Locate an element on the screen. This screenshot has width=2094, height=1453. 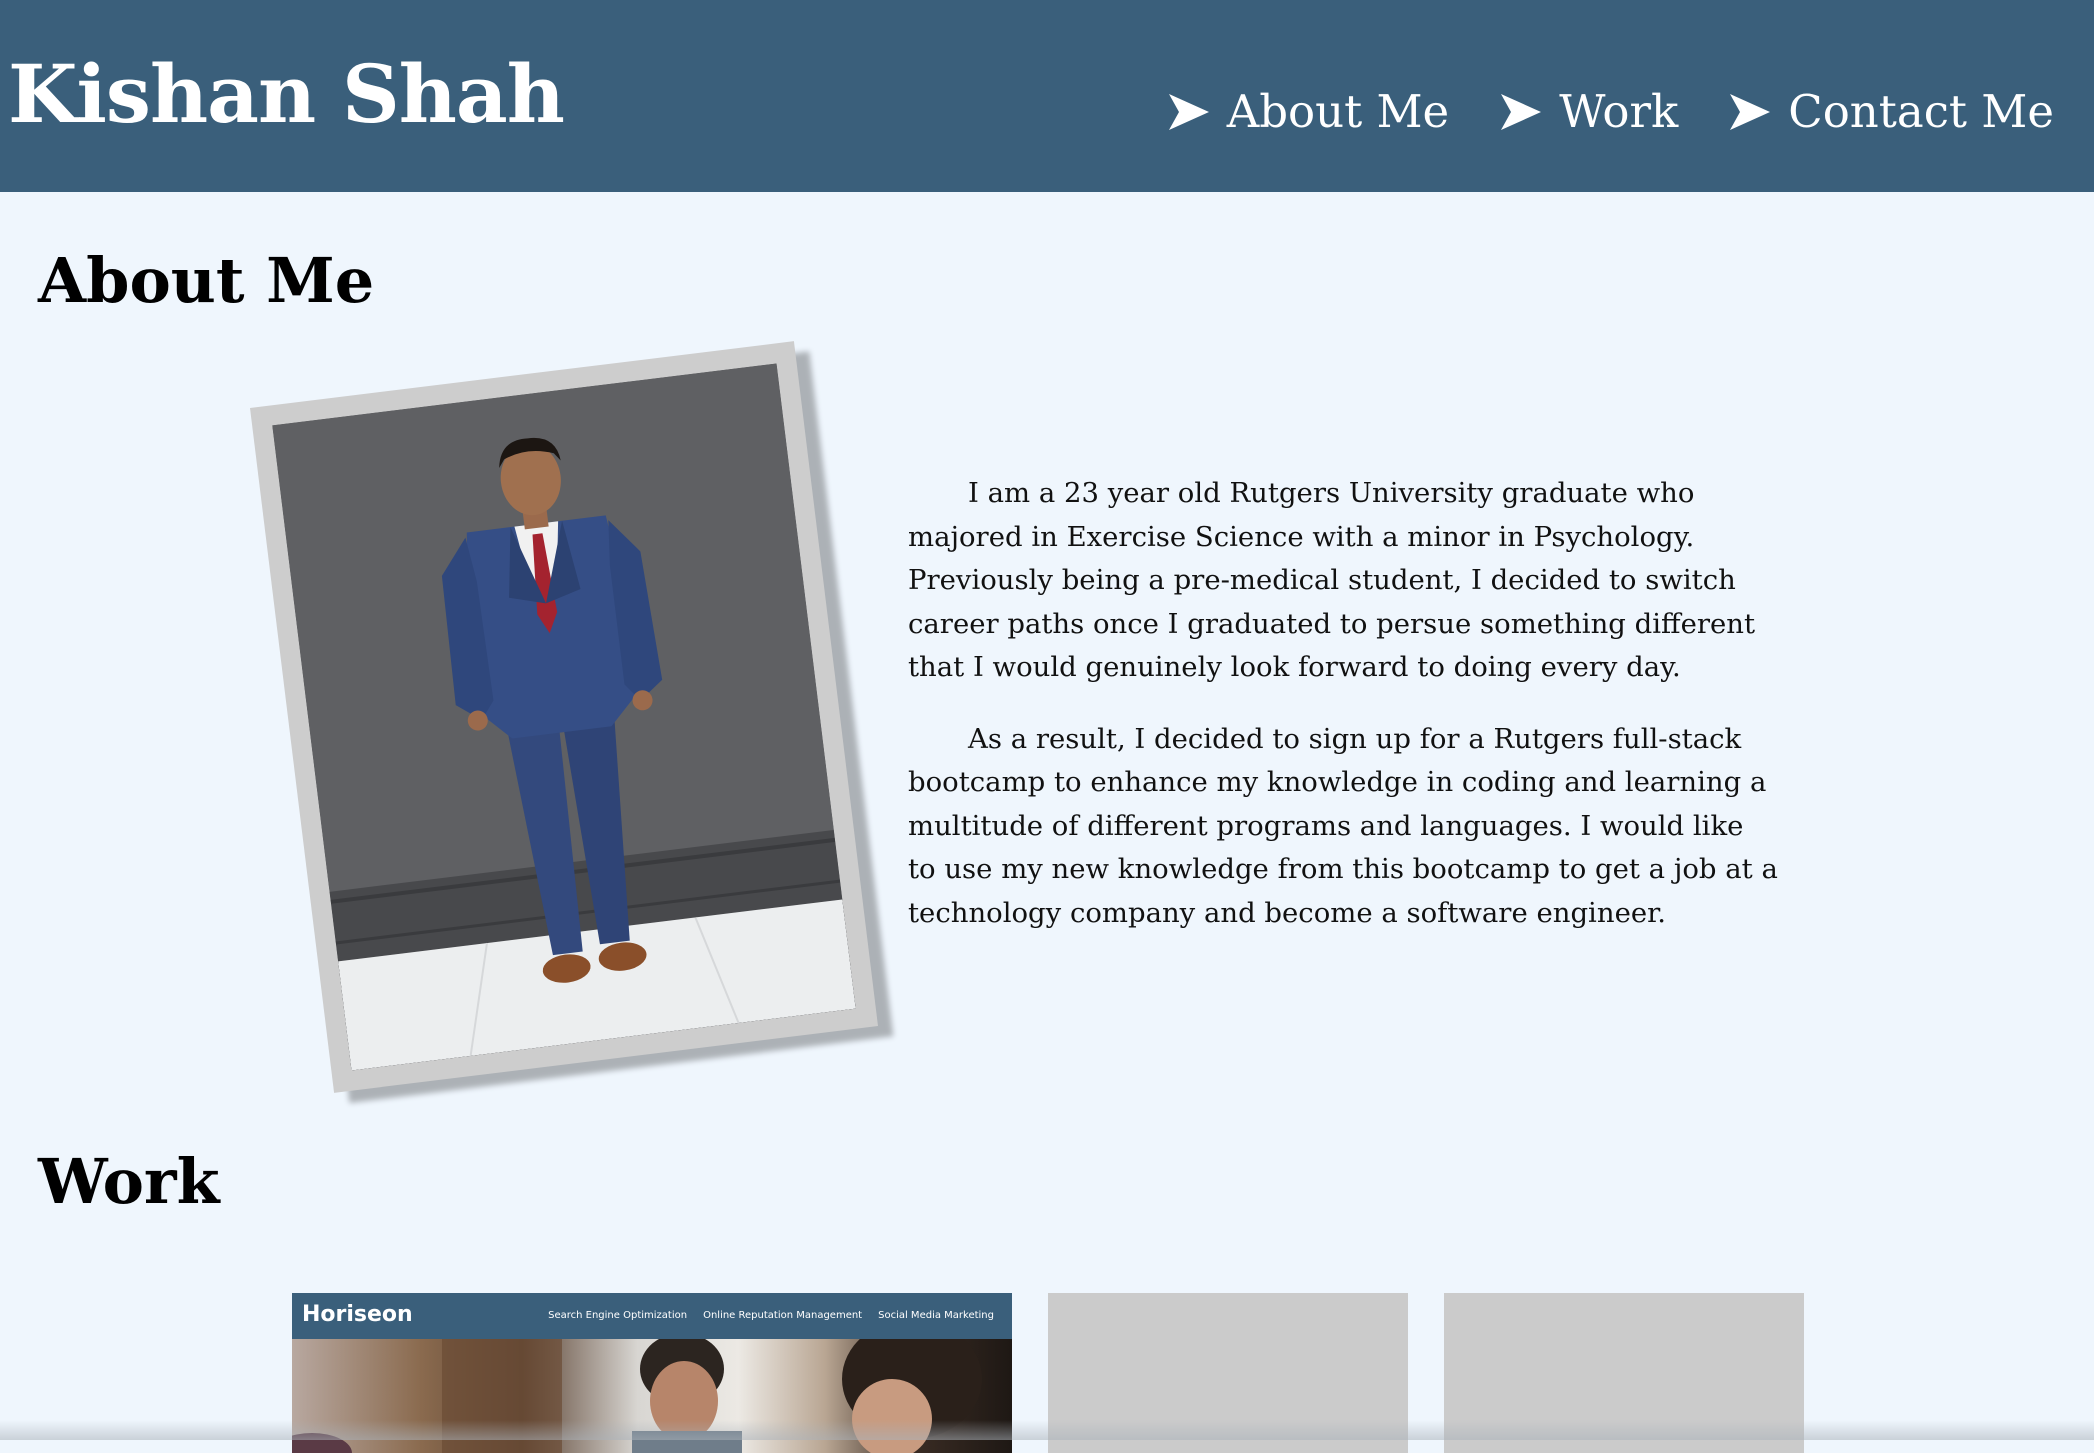
nav-item-contact-me: Contact Me is located at coordinates (1892, 112).